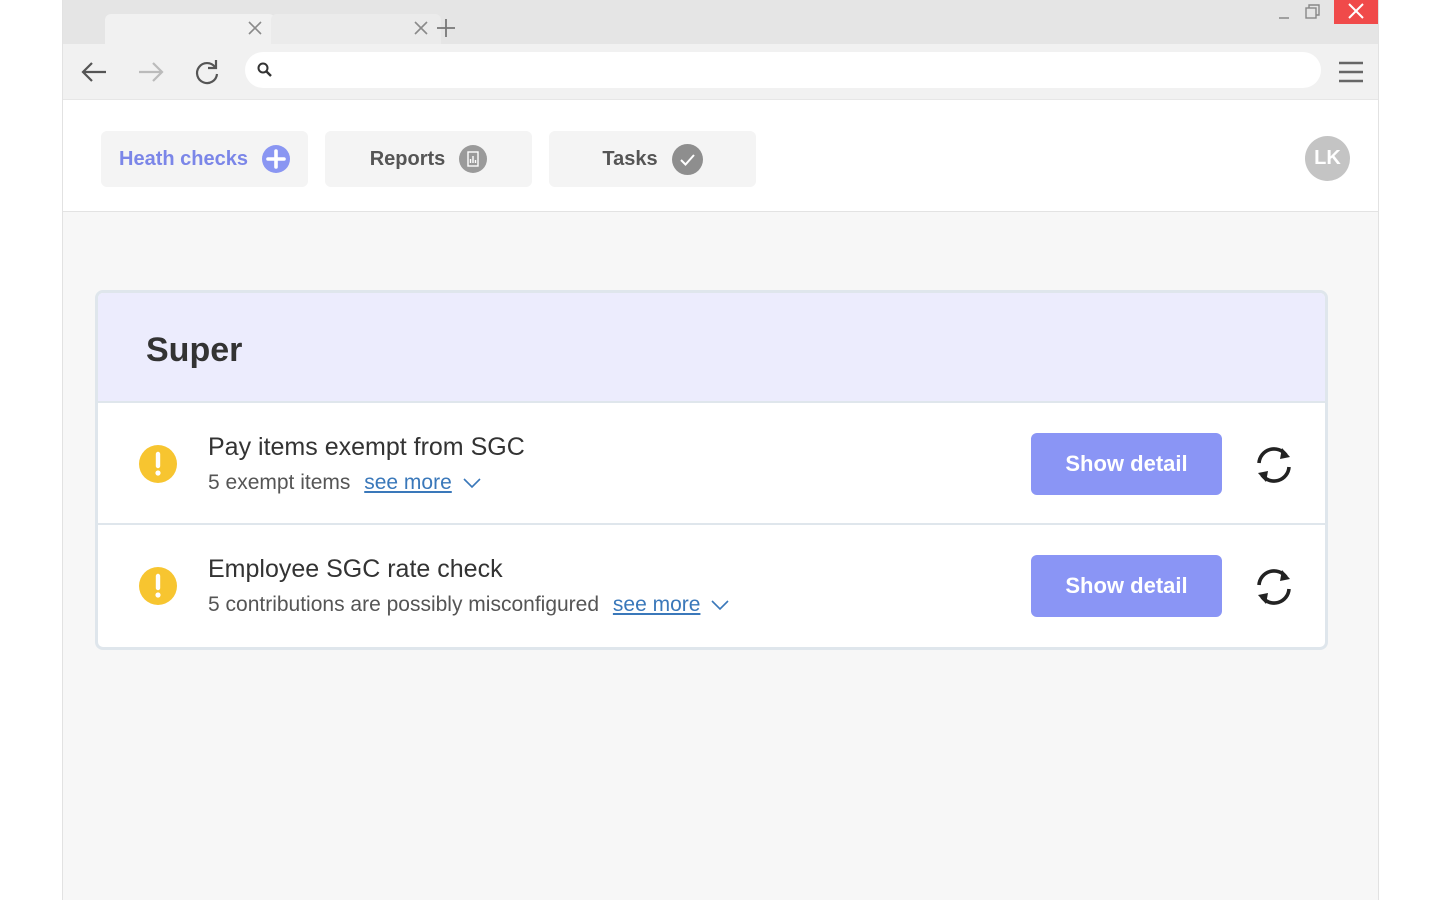 Image resolution: width=1440 pixels, height=900 pixels. What do you see at coordinates (630, 158) in the screenshot?
I see `tab-label: Tasks` at bounding box center [630, 158].